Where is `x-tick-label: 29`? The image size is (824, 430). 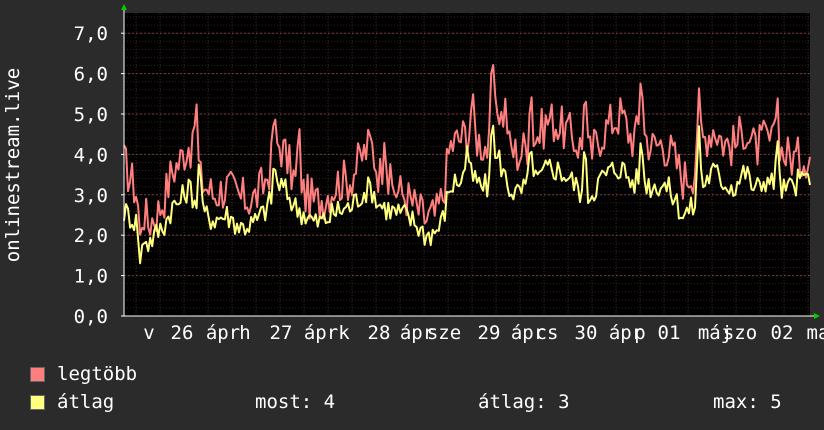
x-tick-label: 29 is located at coordinates (489, 333).